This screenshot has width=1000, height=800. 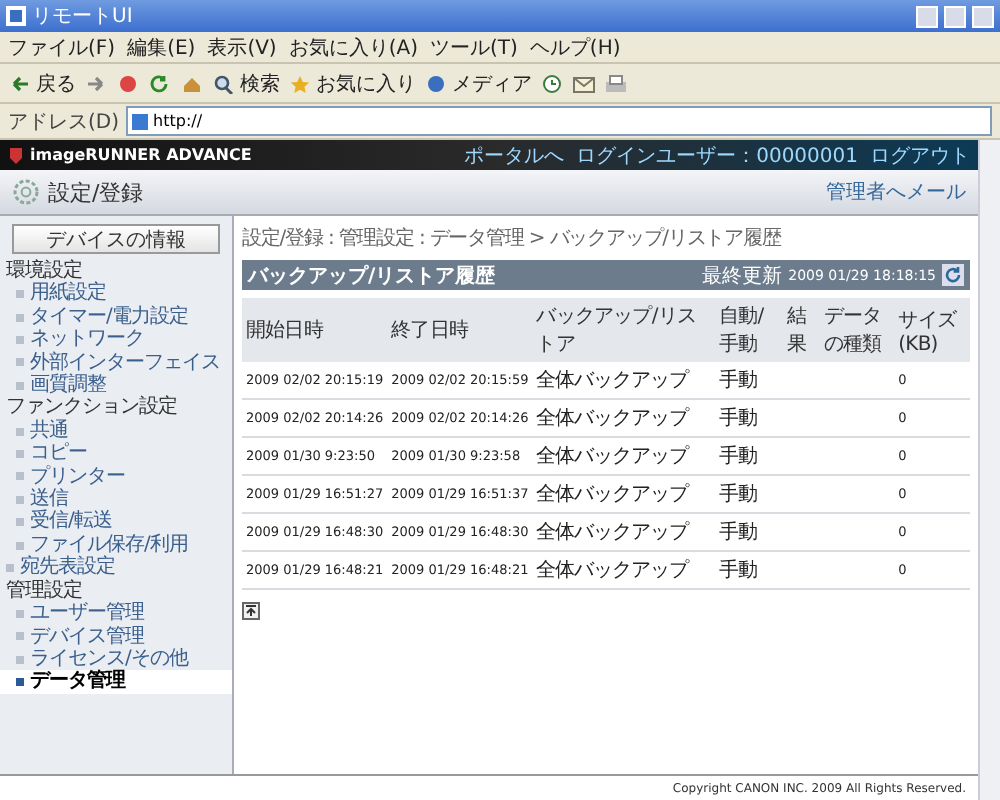 I want to click on column-header: バックアップ/リストア, so click(x=624, y=330).